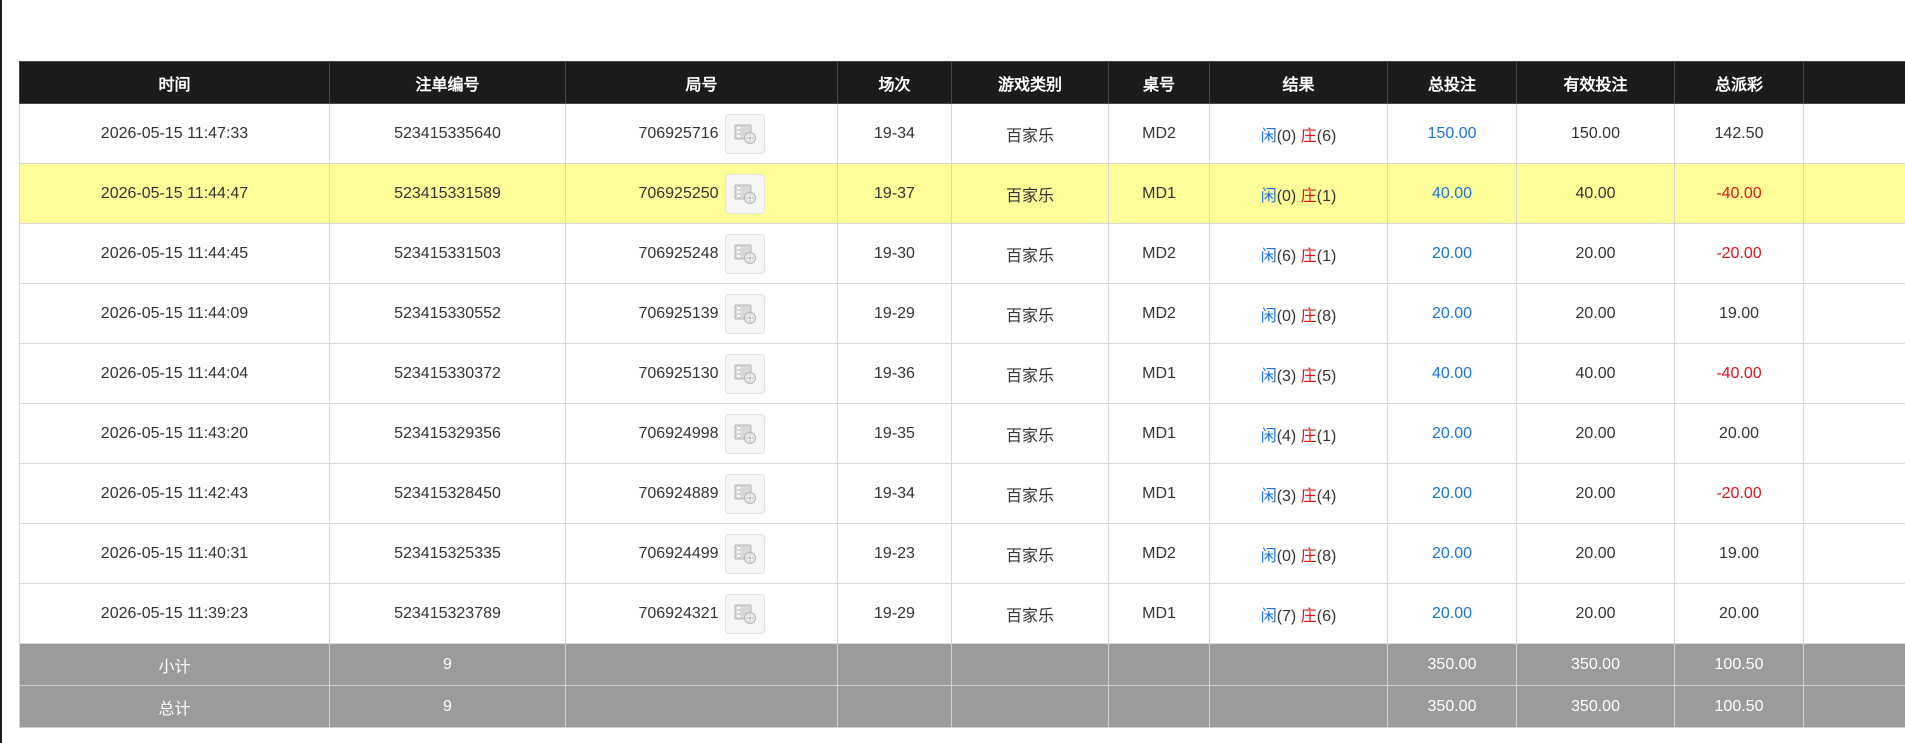  What do you see at coordinates (1298, 82) in the screenshot?
I see `column-header-result: 结果` at bounding box center [1298, 82].